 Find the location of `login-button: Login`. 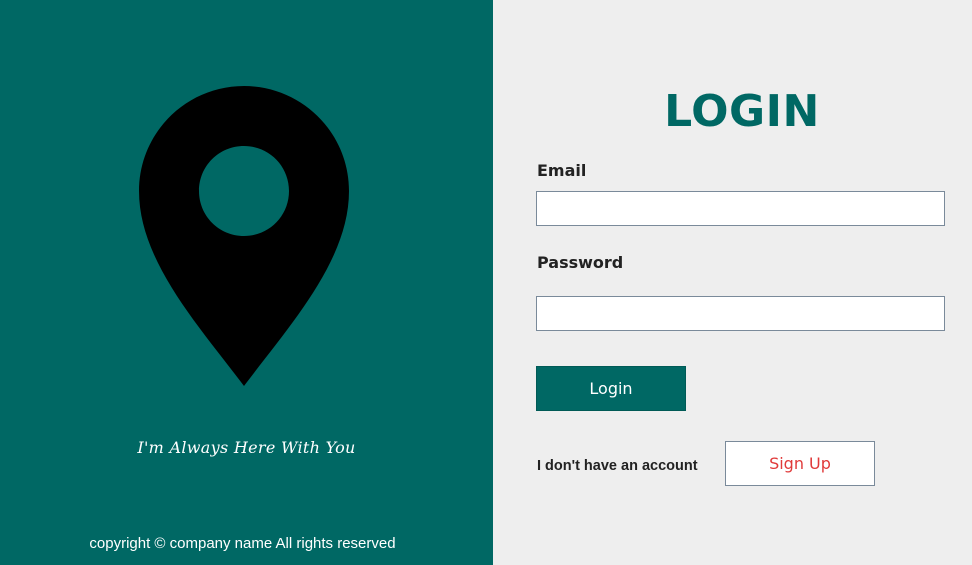

login-button: Login is located at coordinates (611, 388).